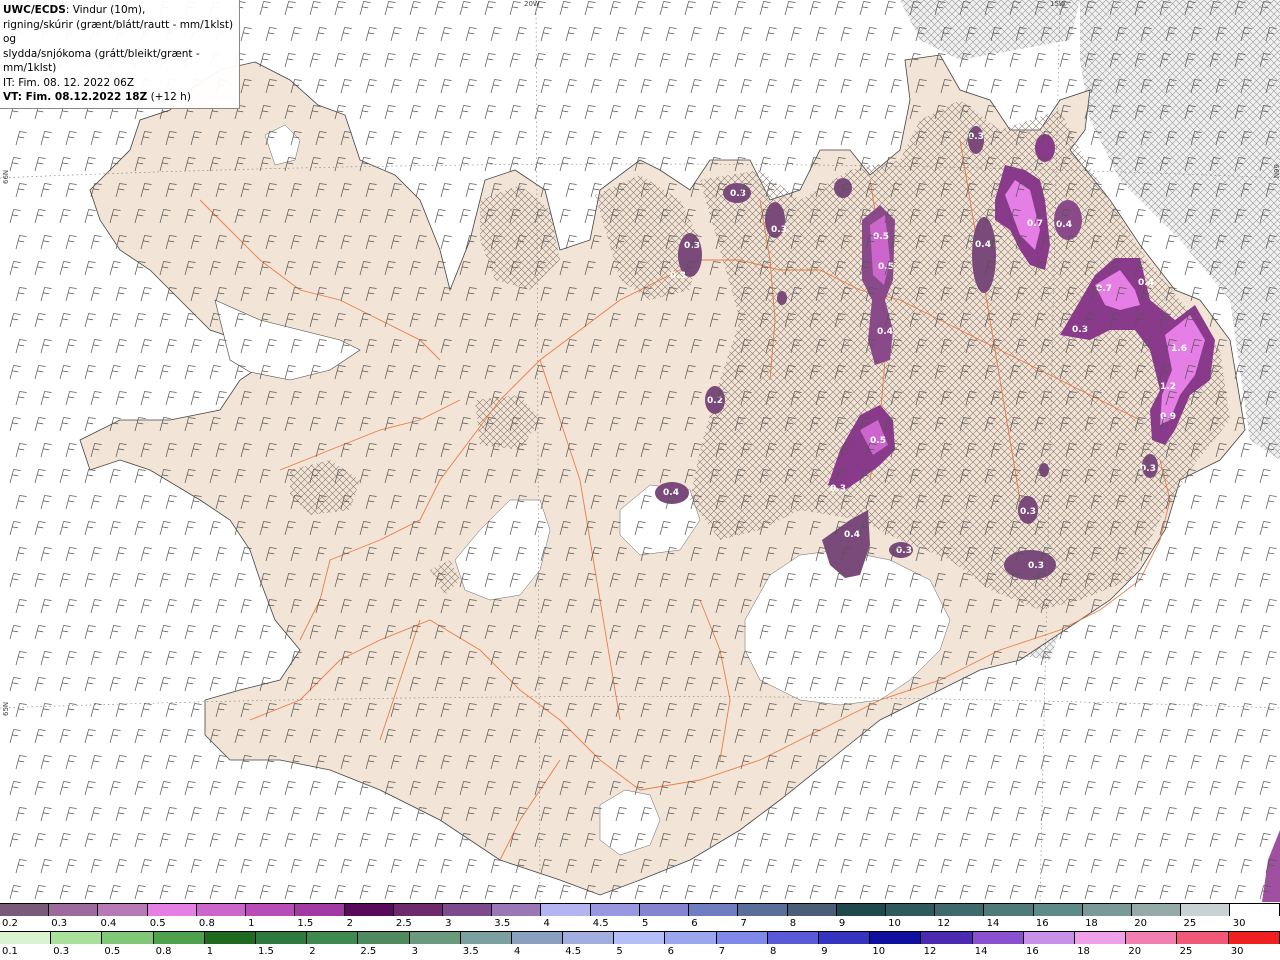  I want to click on legend-rain-colorbar, so click(640, 938).